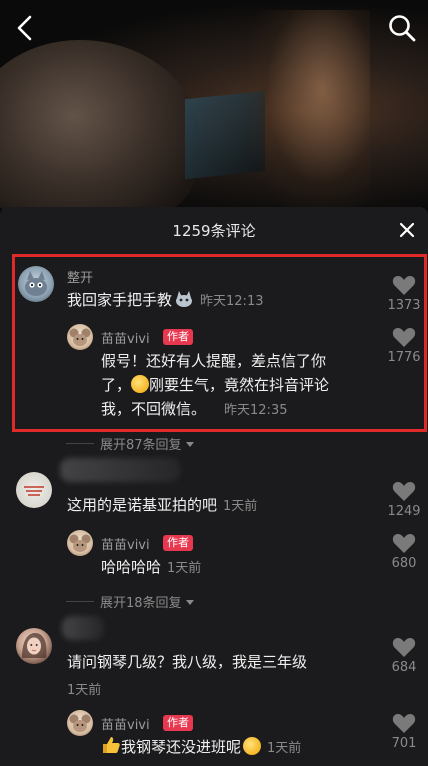  Describe the element at coordinates (310, 110) in the screenshot. I see `video-light` at that location.